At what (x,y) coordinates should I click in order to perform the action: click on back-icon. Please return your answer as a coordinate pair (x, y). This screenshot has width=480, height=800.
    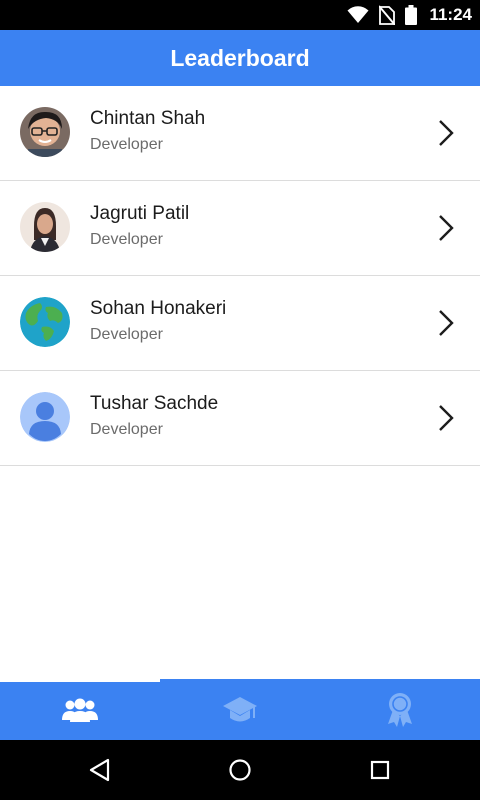
    Looking at the image, I should click on (99, 770).